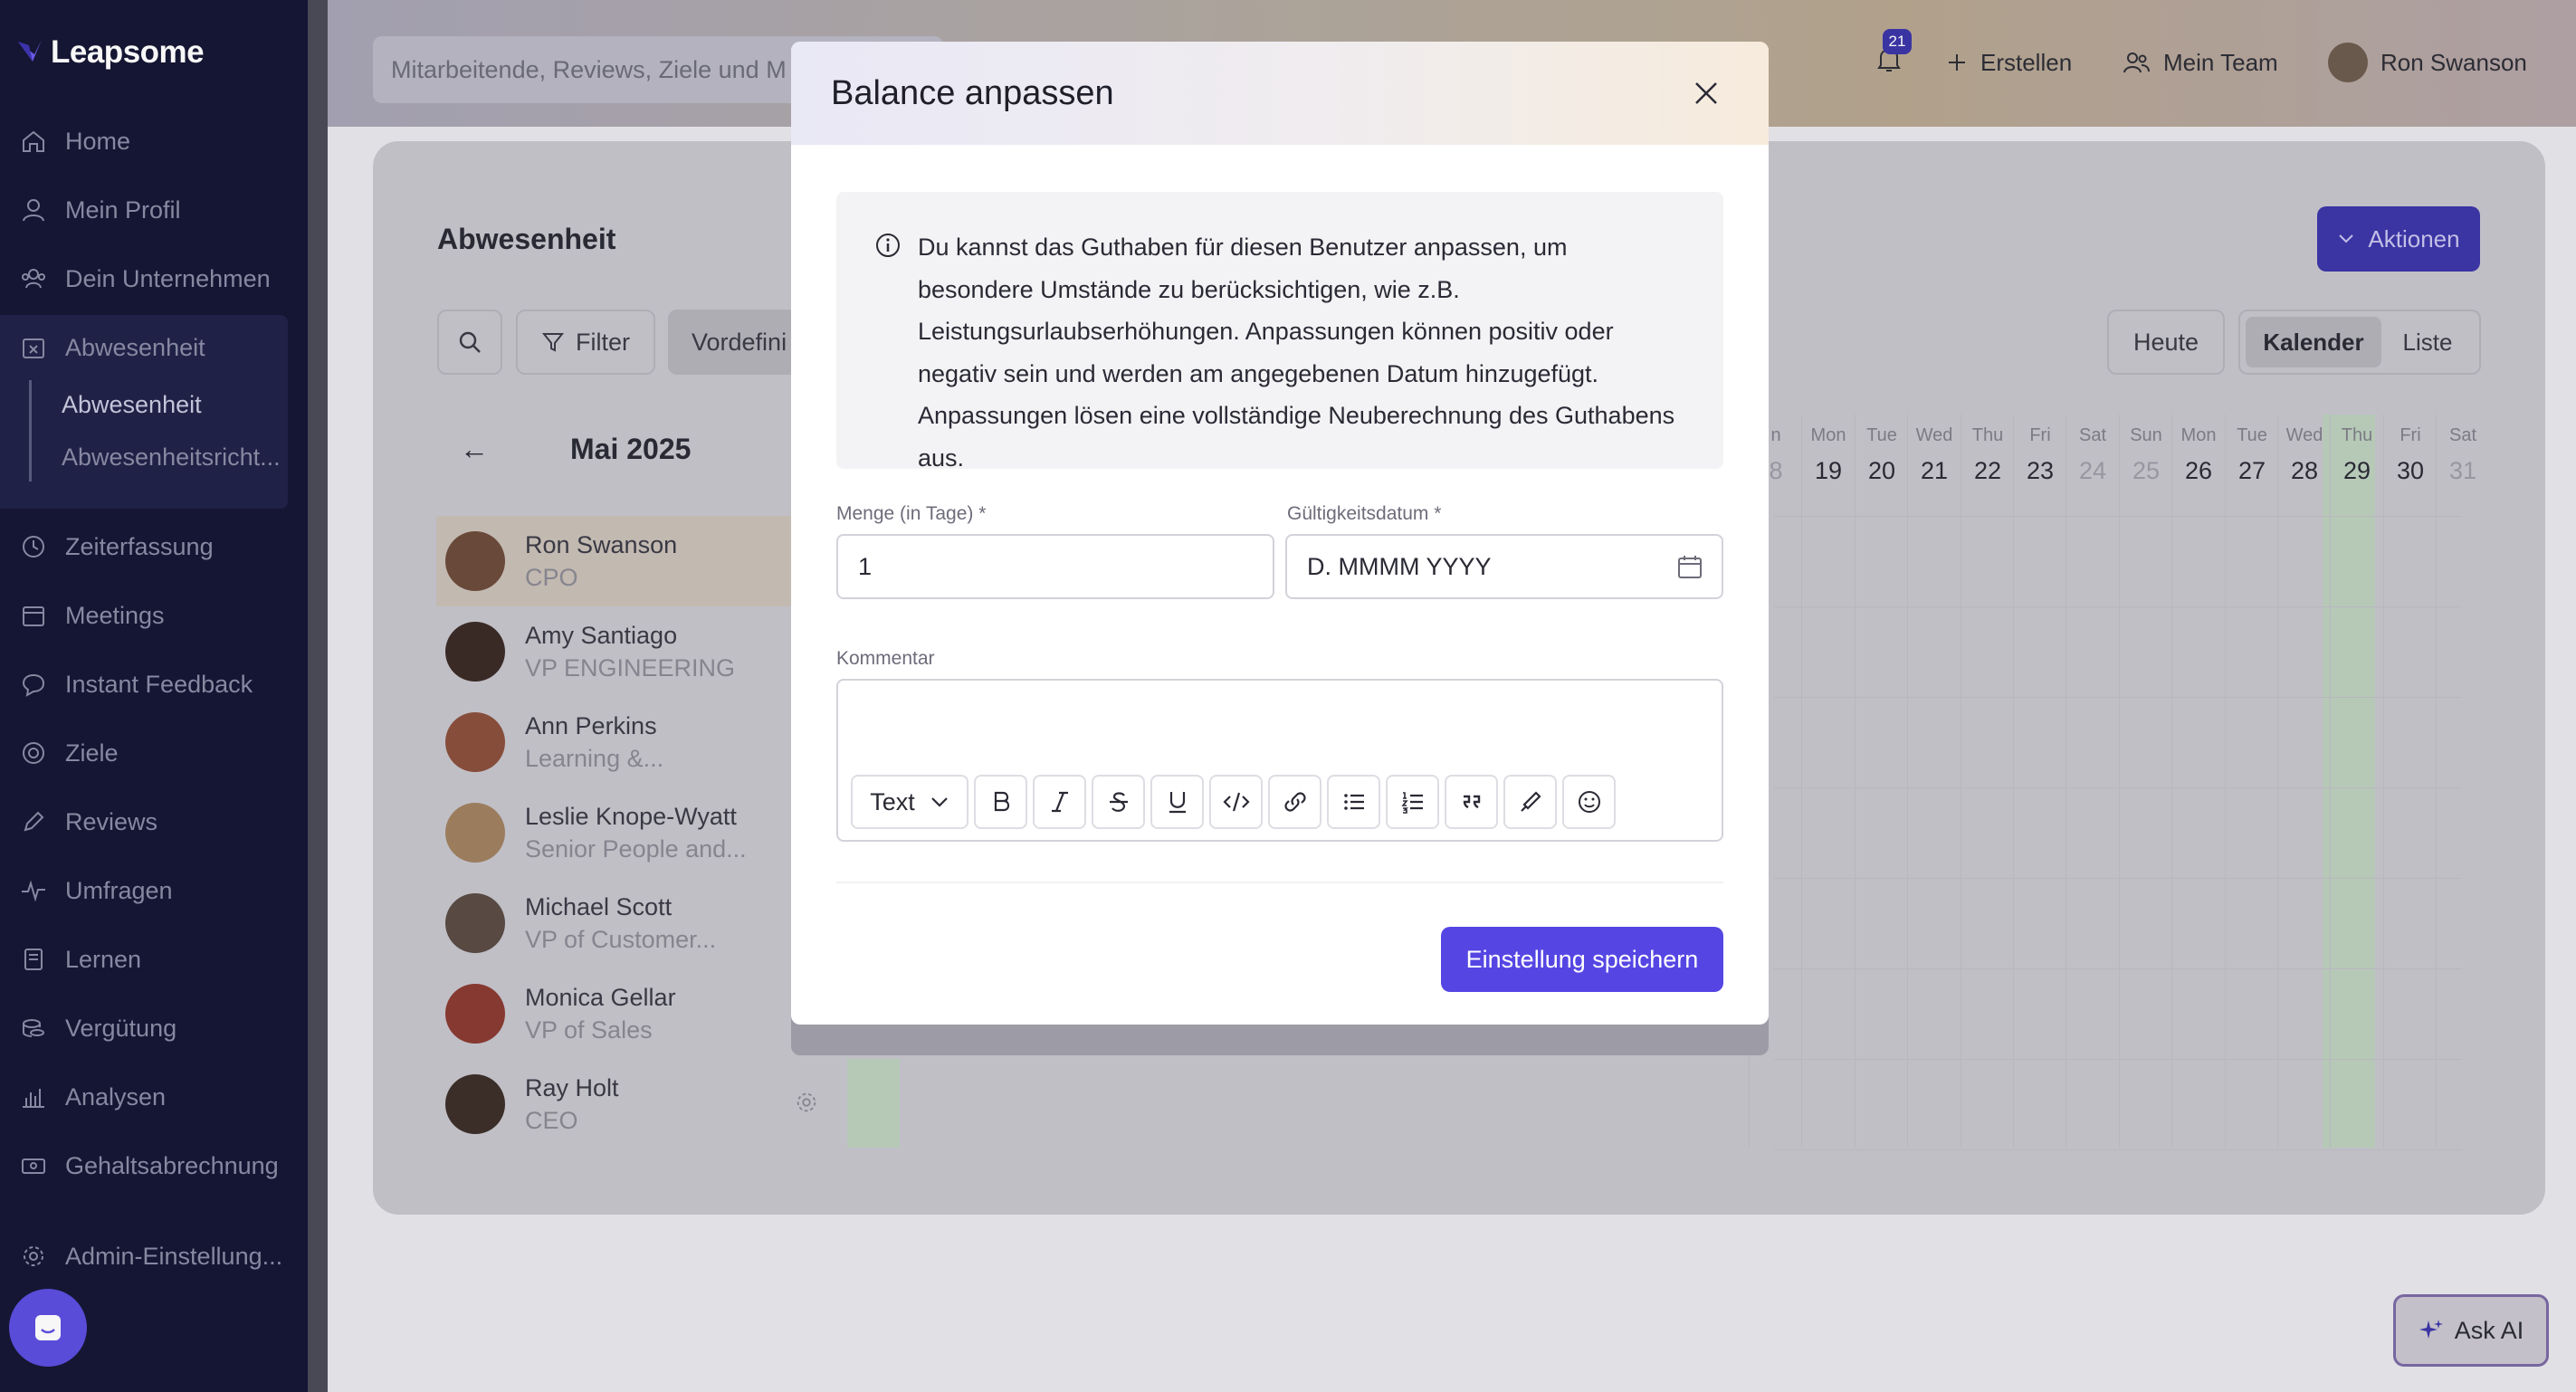  I want to click on link-button, so click(1294, 802).